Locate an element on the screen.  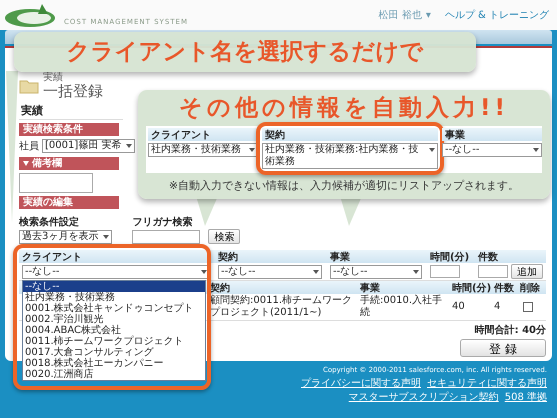
footer-link: 508 準拠 is located at coordinates (525, 397).